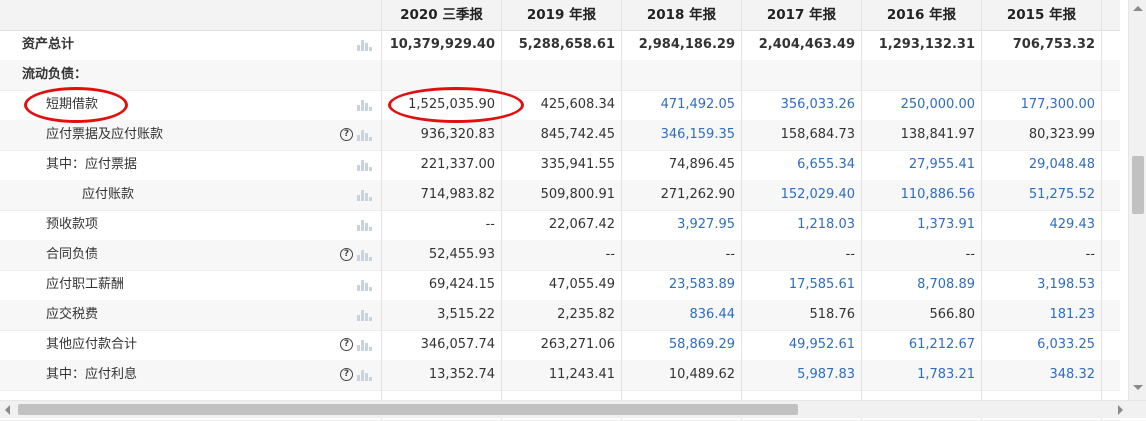  I want to click on value-link: 181.23, so click(1042, 315).